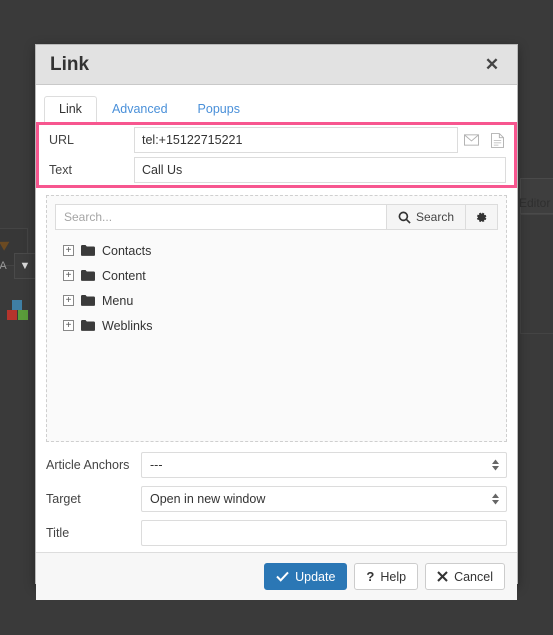  I want to click on target-select: Open in new window, so click(324, 499).